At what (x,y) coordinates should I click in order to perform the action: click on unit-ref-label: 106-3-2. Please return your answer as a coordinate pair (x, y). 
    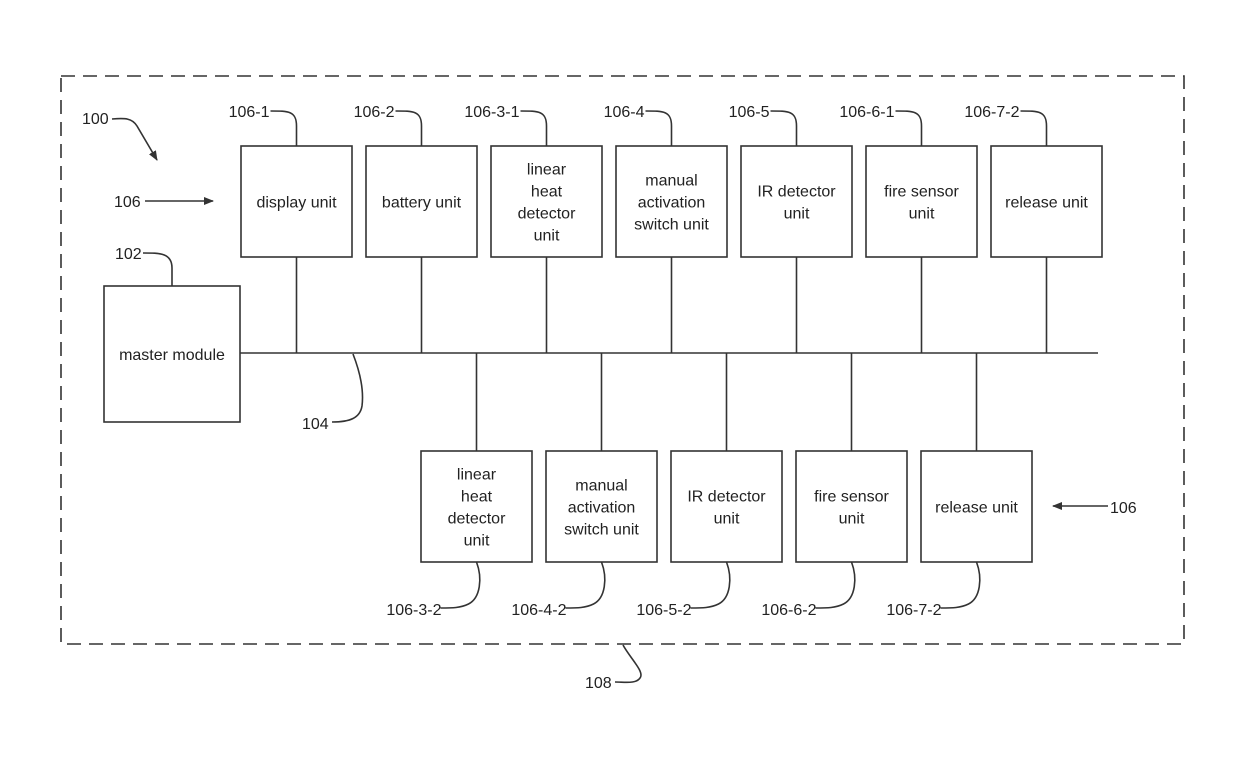
    Looking at the image, I should click on (413, 610).